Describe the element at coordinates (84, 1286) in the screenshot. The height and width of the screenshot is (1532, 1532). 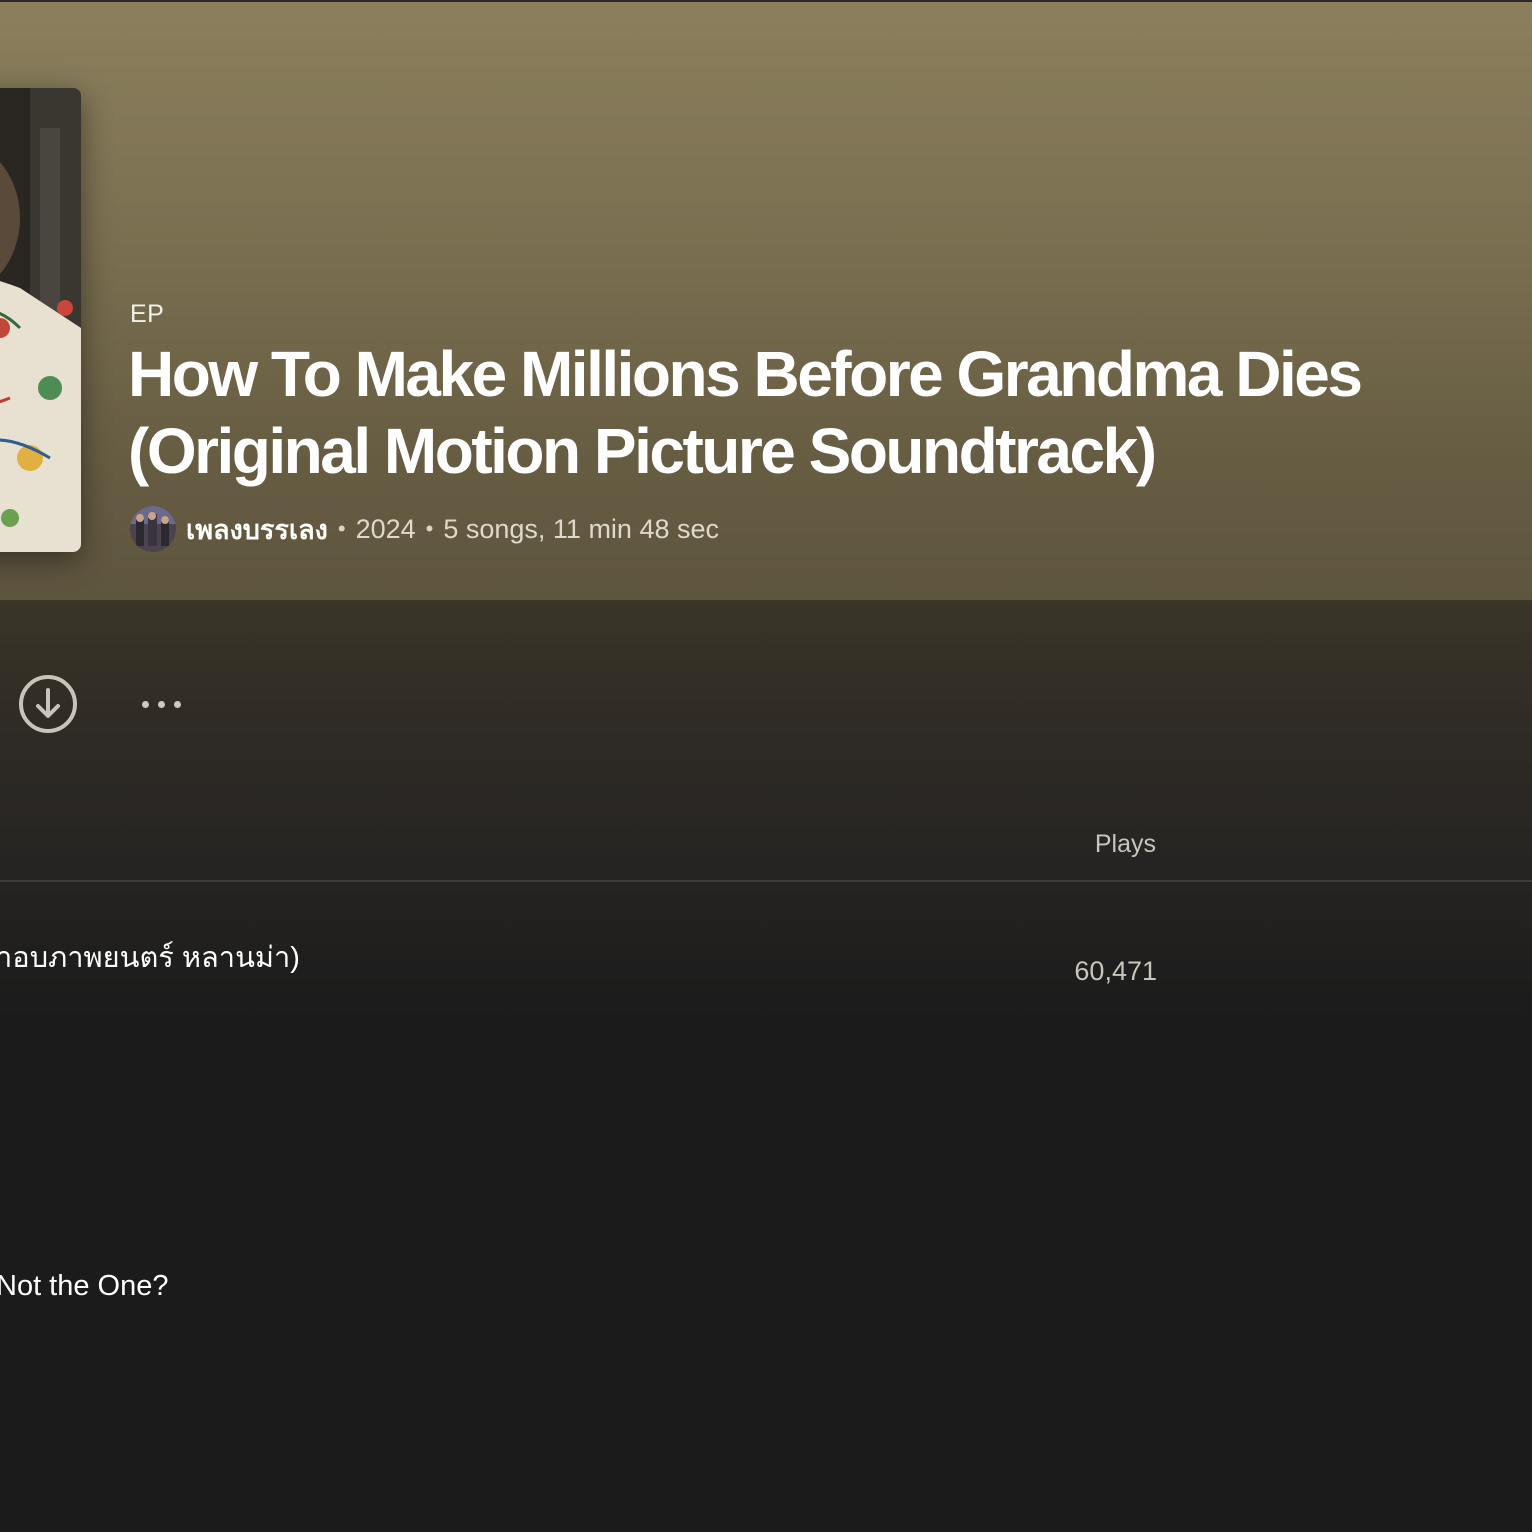
I see `track-title: Not the One?` at that location.